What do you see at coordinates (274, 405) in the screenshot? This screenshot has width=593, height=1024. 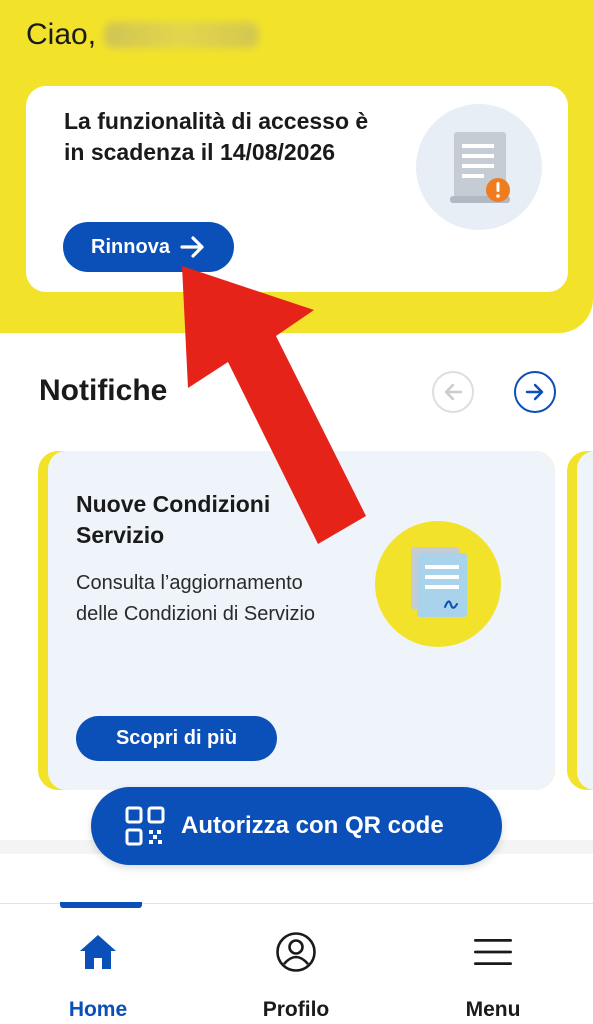 I see `annotation-arrow` at bounding box center [274, 405].